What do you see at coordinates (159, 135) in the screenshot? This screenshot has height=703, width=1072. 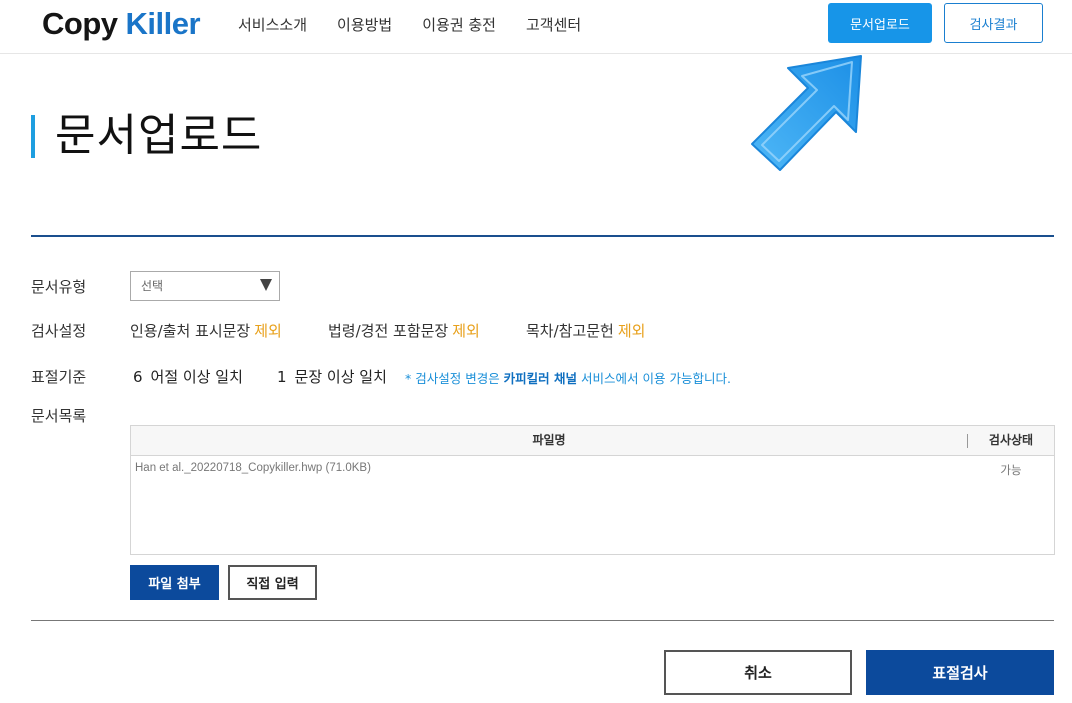 I see `page-title: 문서업로드` at bounding box center [159, 135].